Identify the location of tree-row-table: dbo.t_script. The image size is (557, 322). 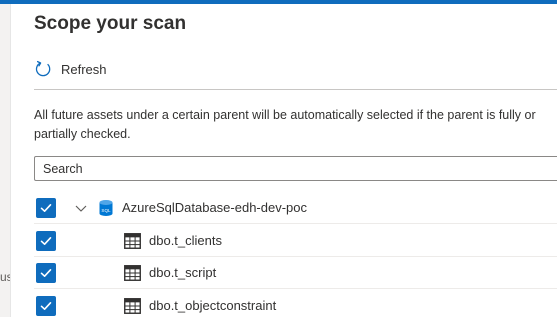
(295, 273).